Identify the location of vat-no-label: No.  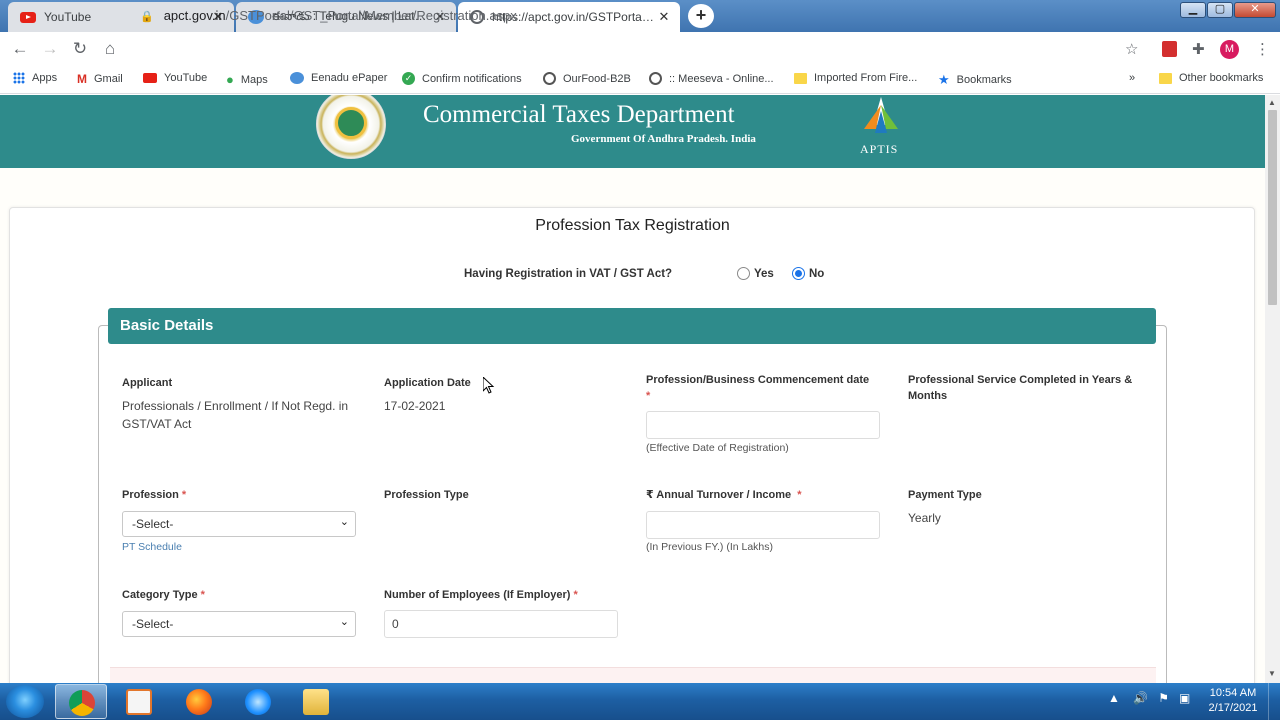
(816, 274).